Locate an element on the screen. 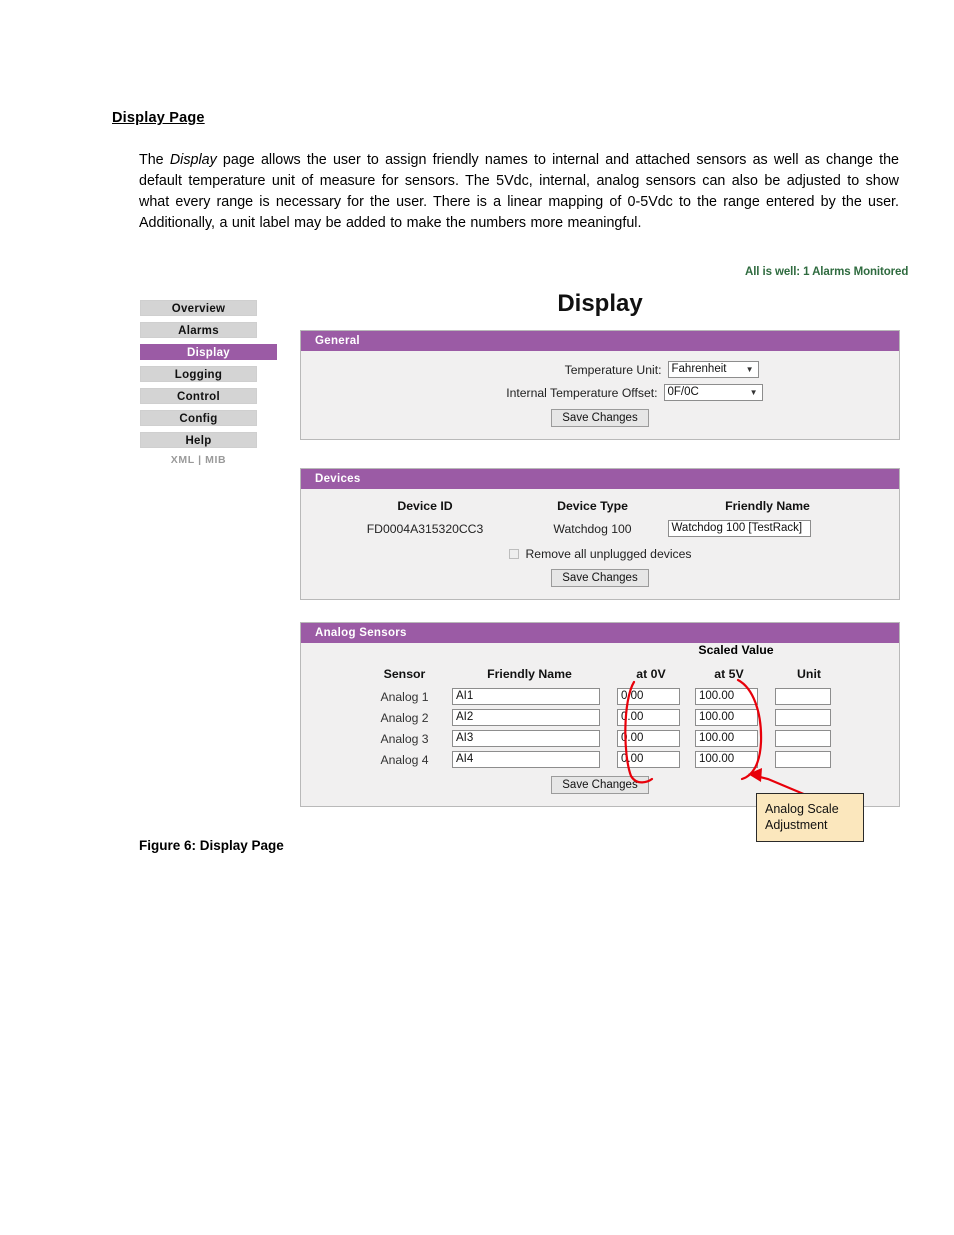 The image size is (954, 1235). remove-unplugged-row: Remove all unplugged devices is located at coordinates (600, 554).